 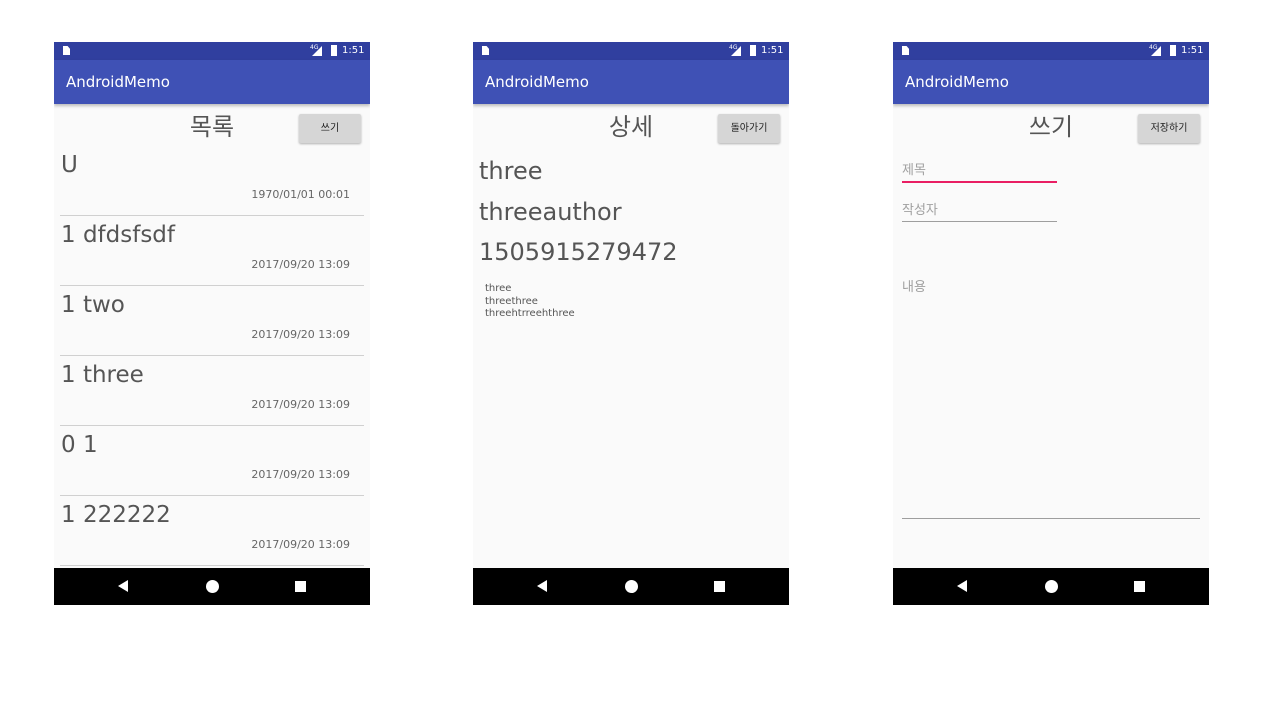 What do you see at coordinates (1169, 128) in the screenshot?
I see `save-button: 저장하기` at bounding box center [1169, 128].